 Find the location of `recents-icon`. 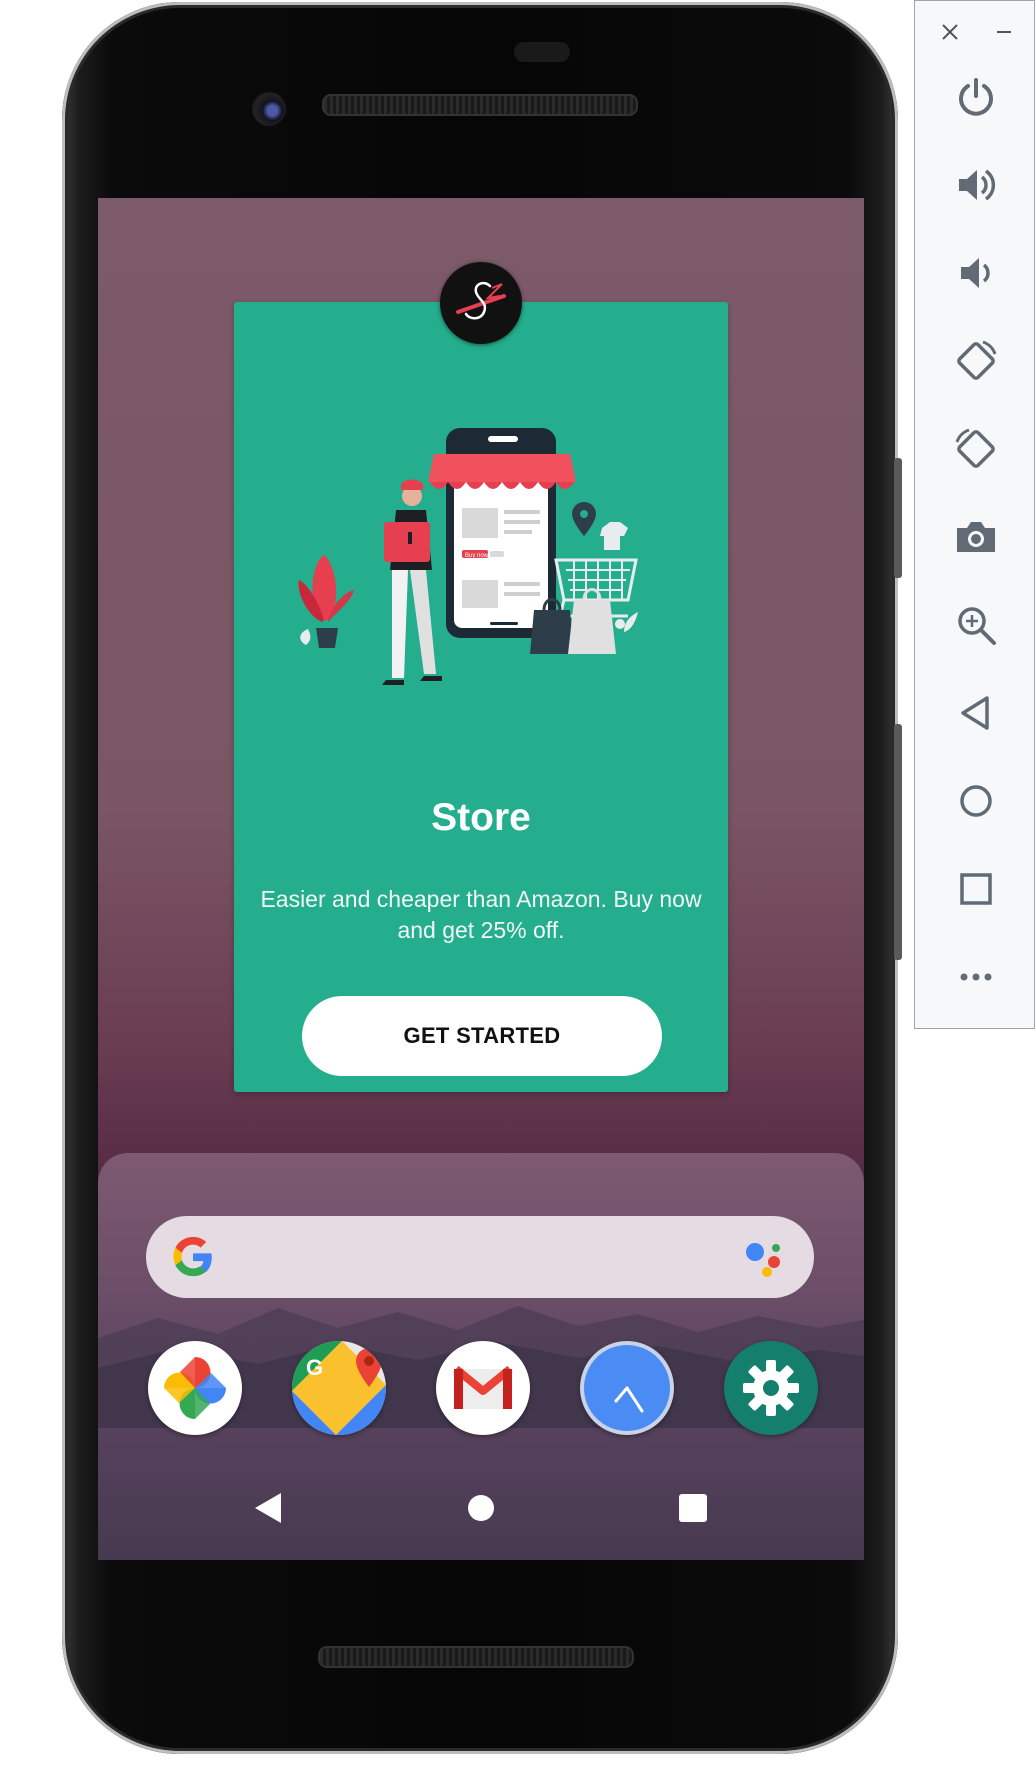

recents-icon is located at coordinates (693, 1508).